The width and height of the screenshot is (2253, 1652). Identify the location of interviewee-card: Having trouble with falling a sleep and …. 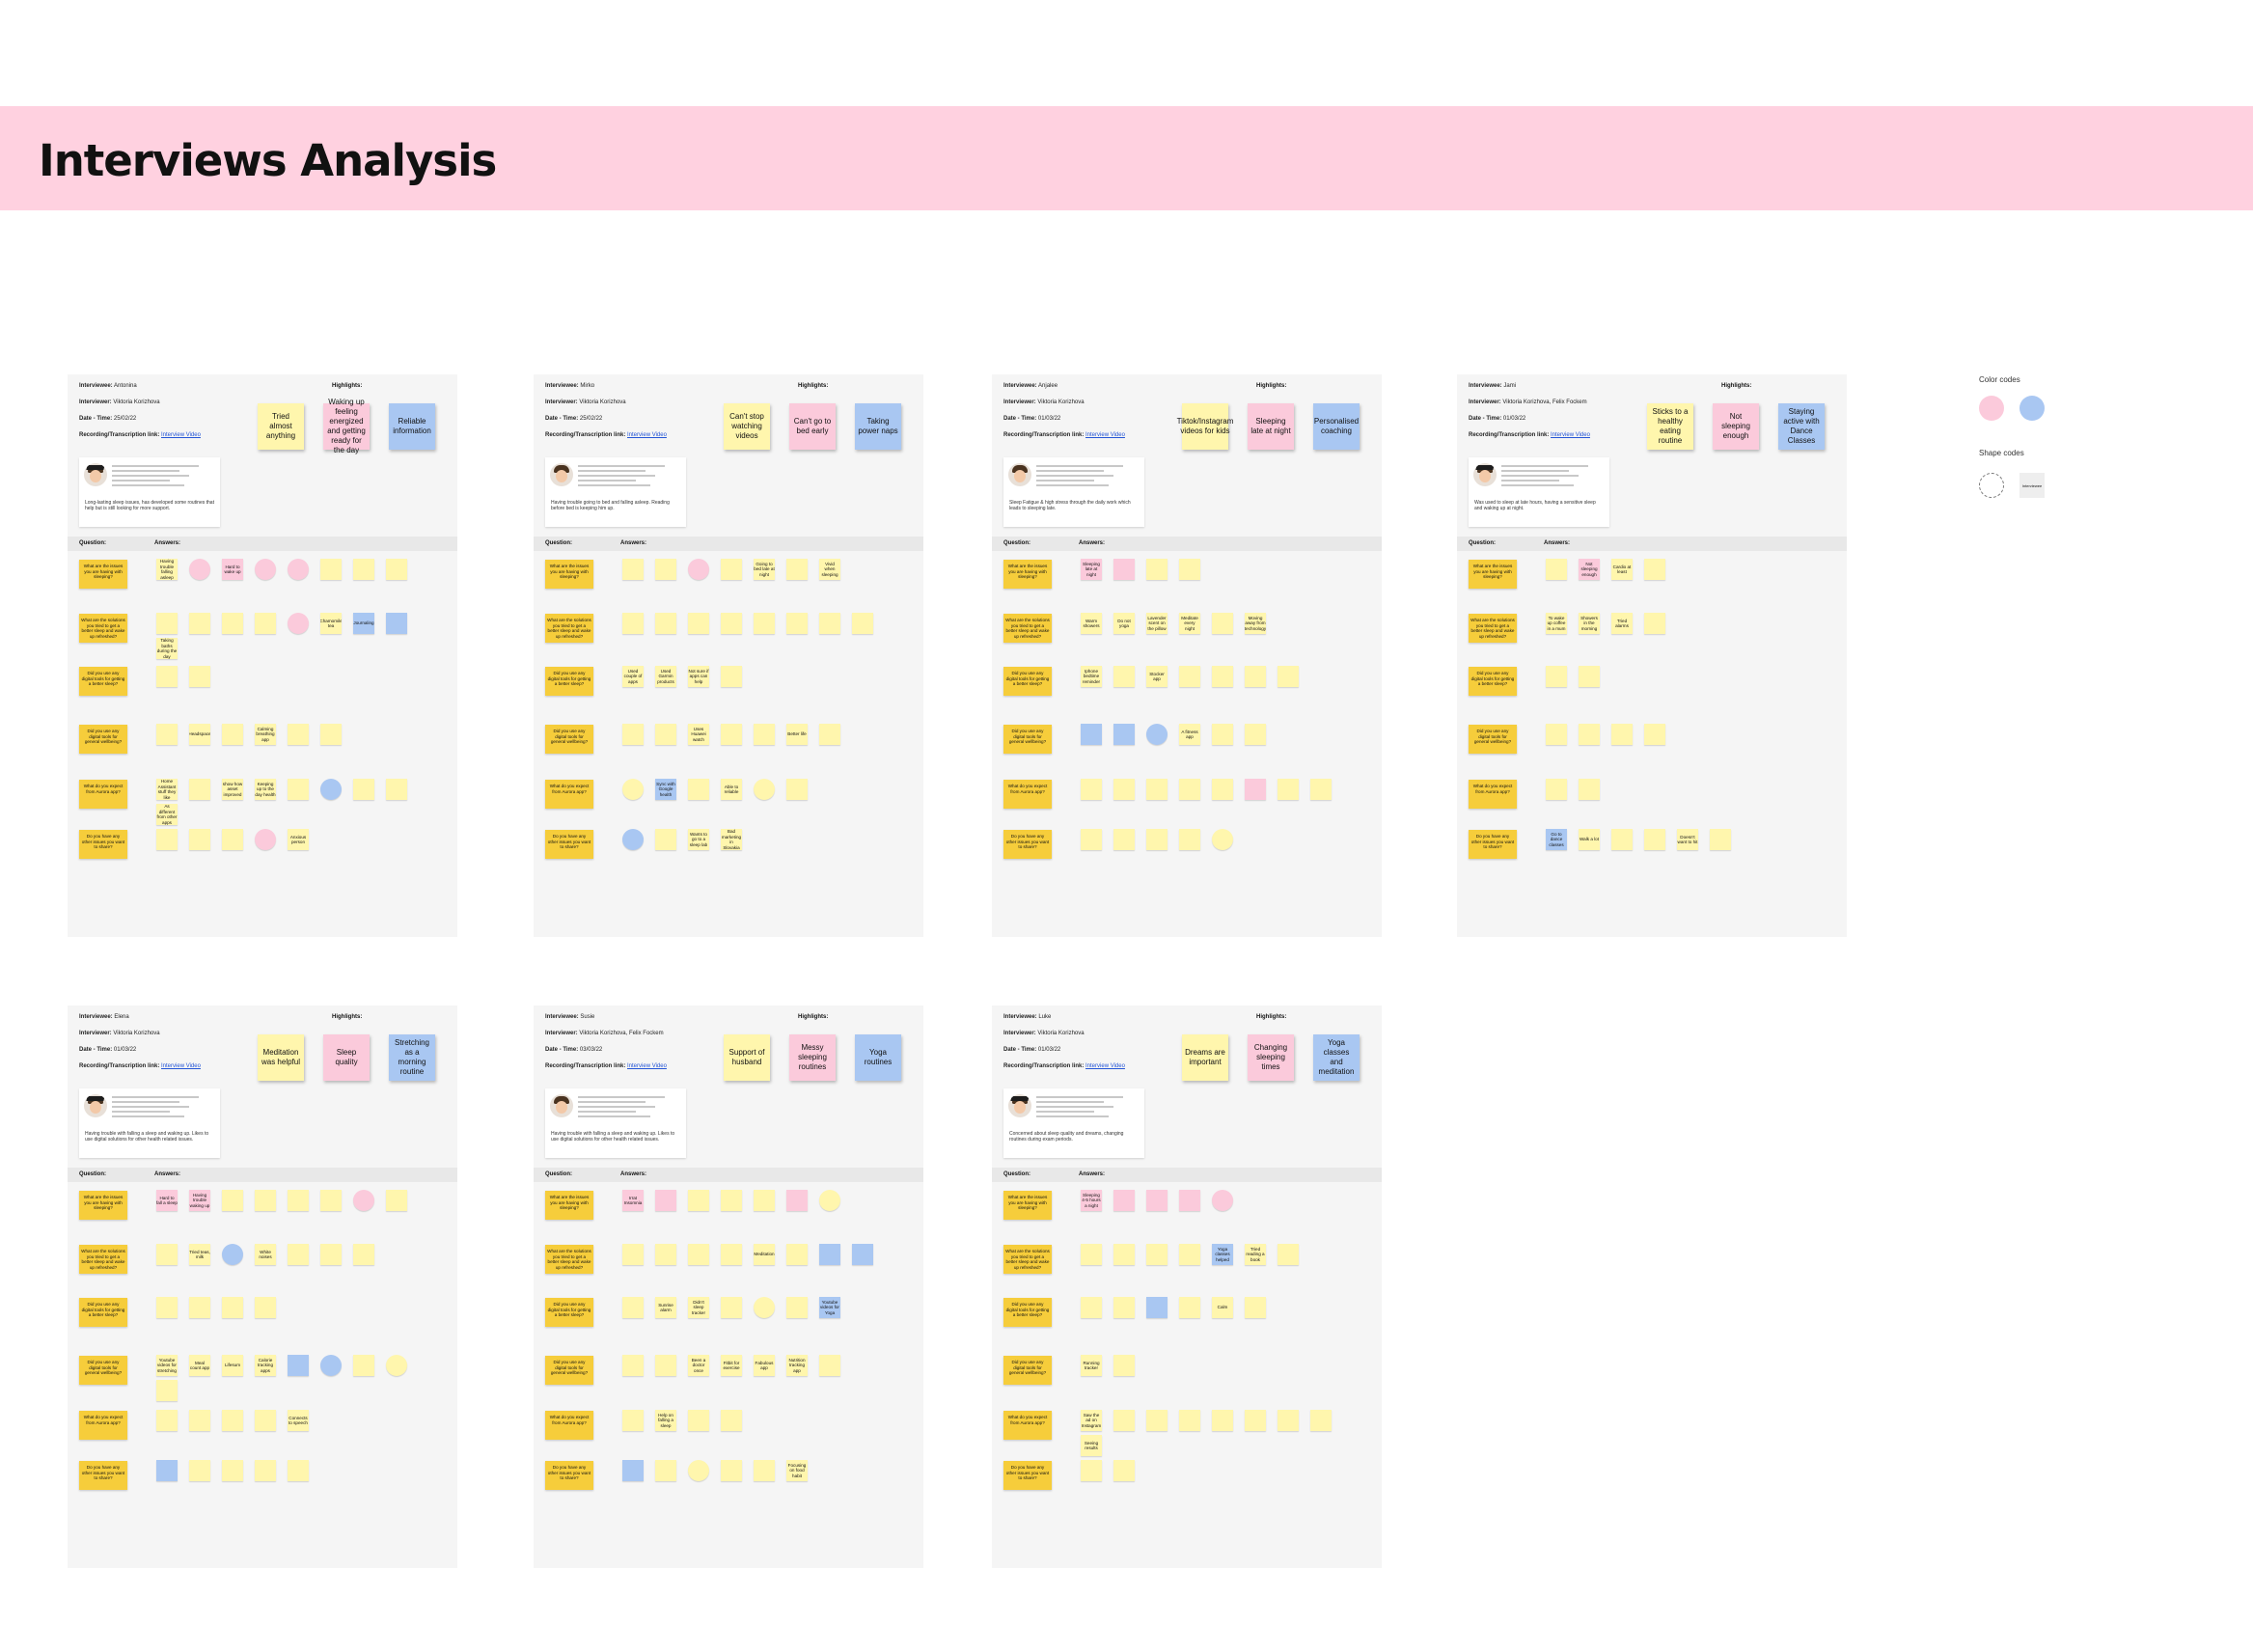
(615, 1123).